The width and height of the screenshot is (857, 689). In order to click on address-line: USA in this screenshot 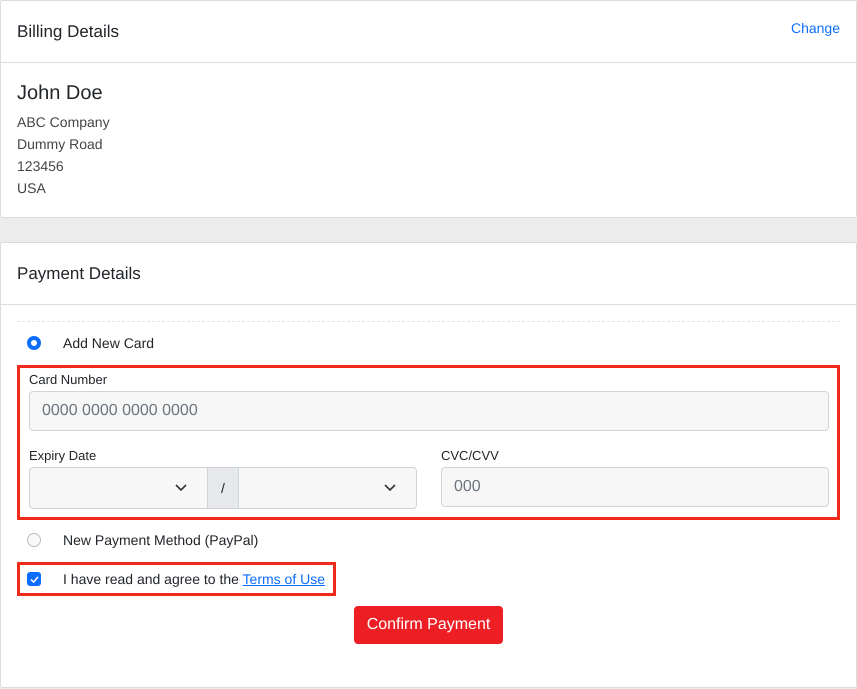, I will do `click(32, 188)`.